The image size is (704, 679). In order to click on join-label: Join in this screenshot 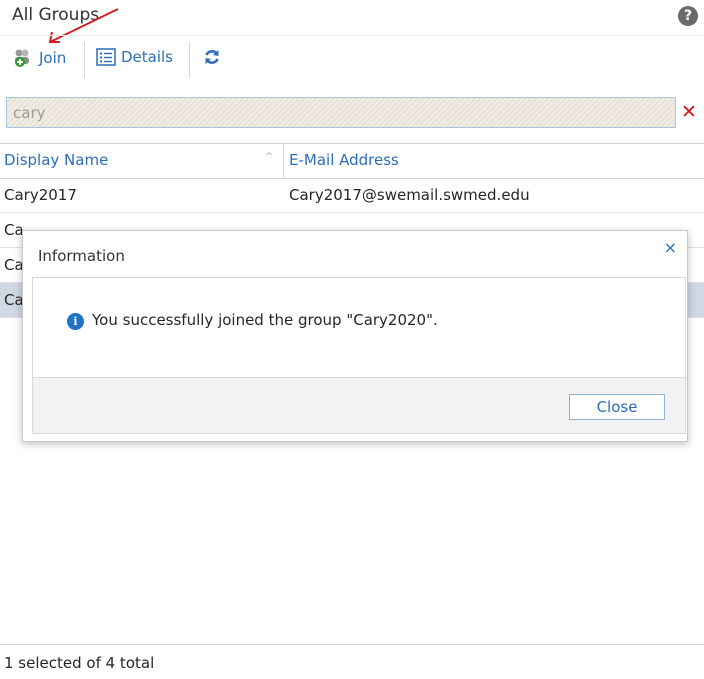, I will do `click(53, 58)`.